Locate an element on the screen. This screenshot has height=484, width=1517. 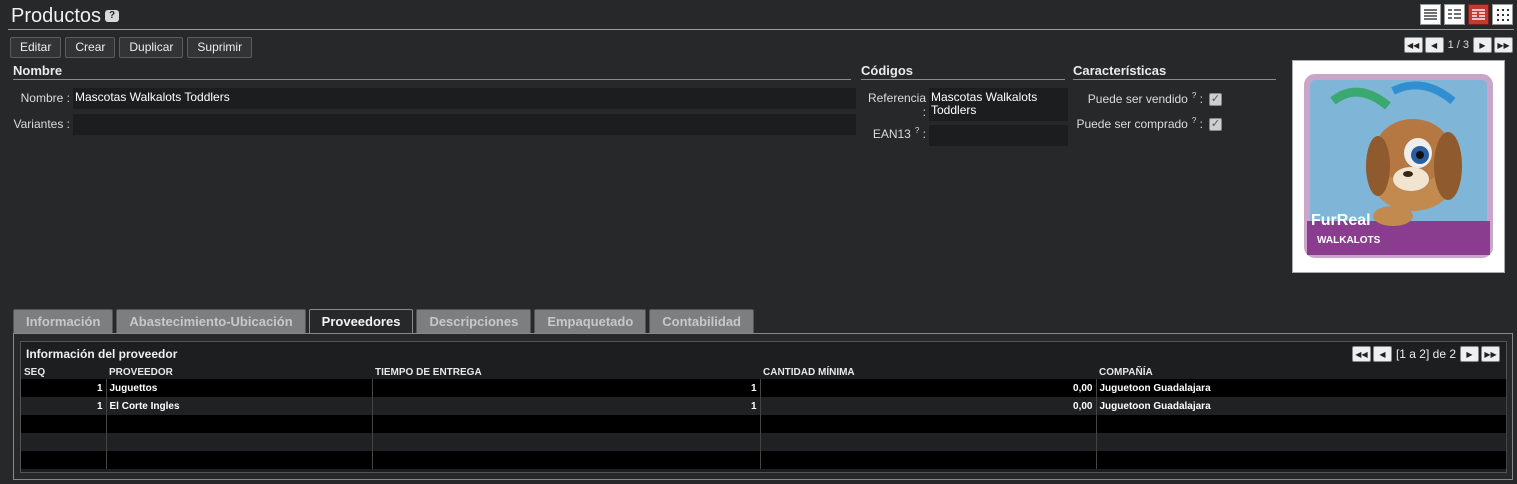
supplier-first-button: ◀◀ is located at coordinates (1361, 354).